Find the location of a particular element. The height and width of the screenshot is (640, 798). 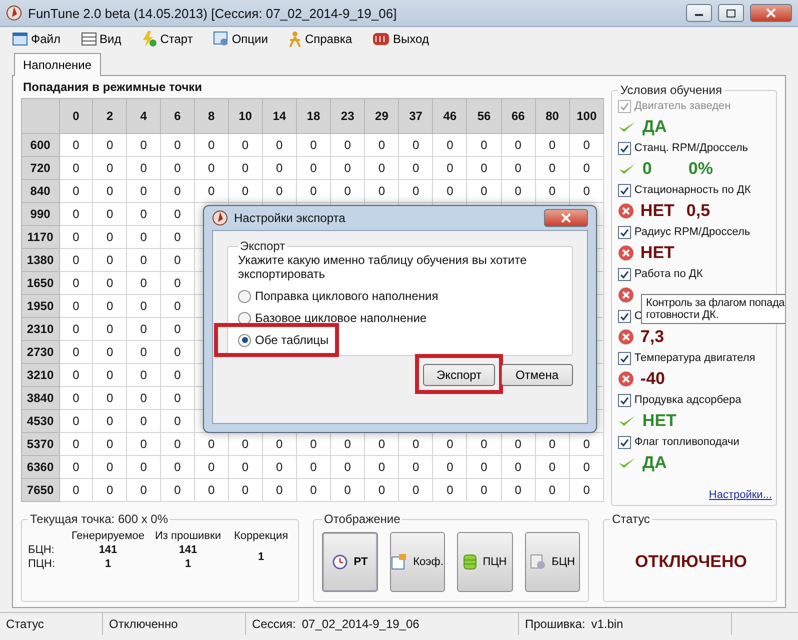

tab: Наполнение is located at coordinates (57, 64).